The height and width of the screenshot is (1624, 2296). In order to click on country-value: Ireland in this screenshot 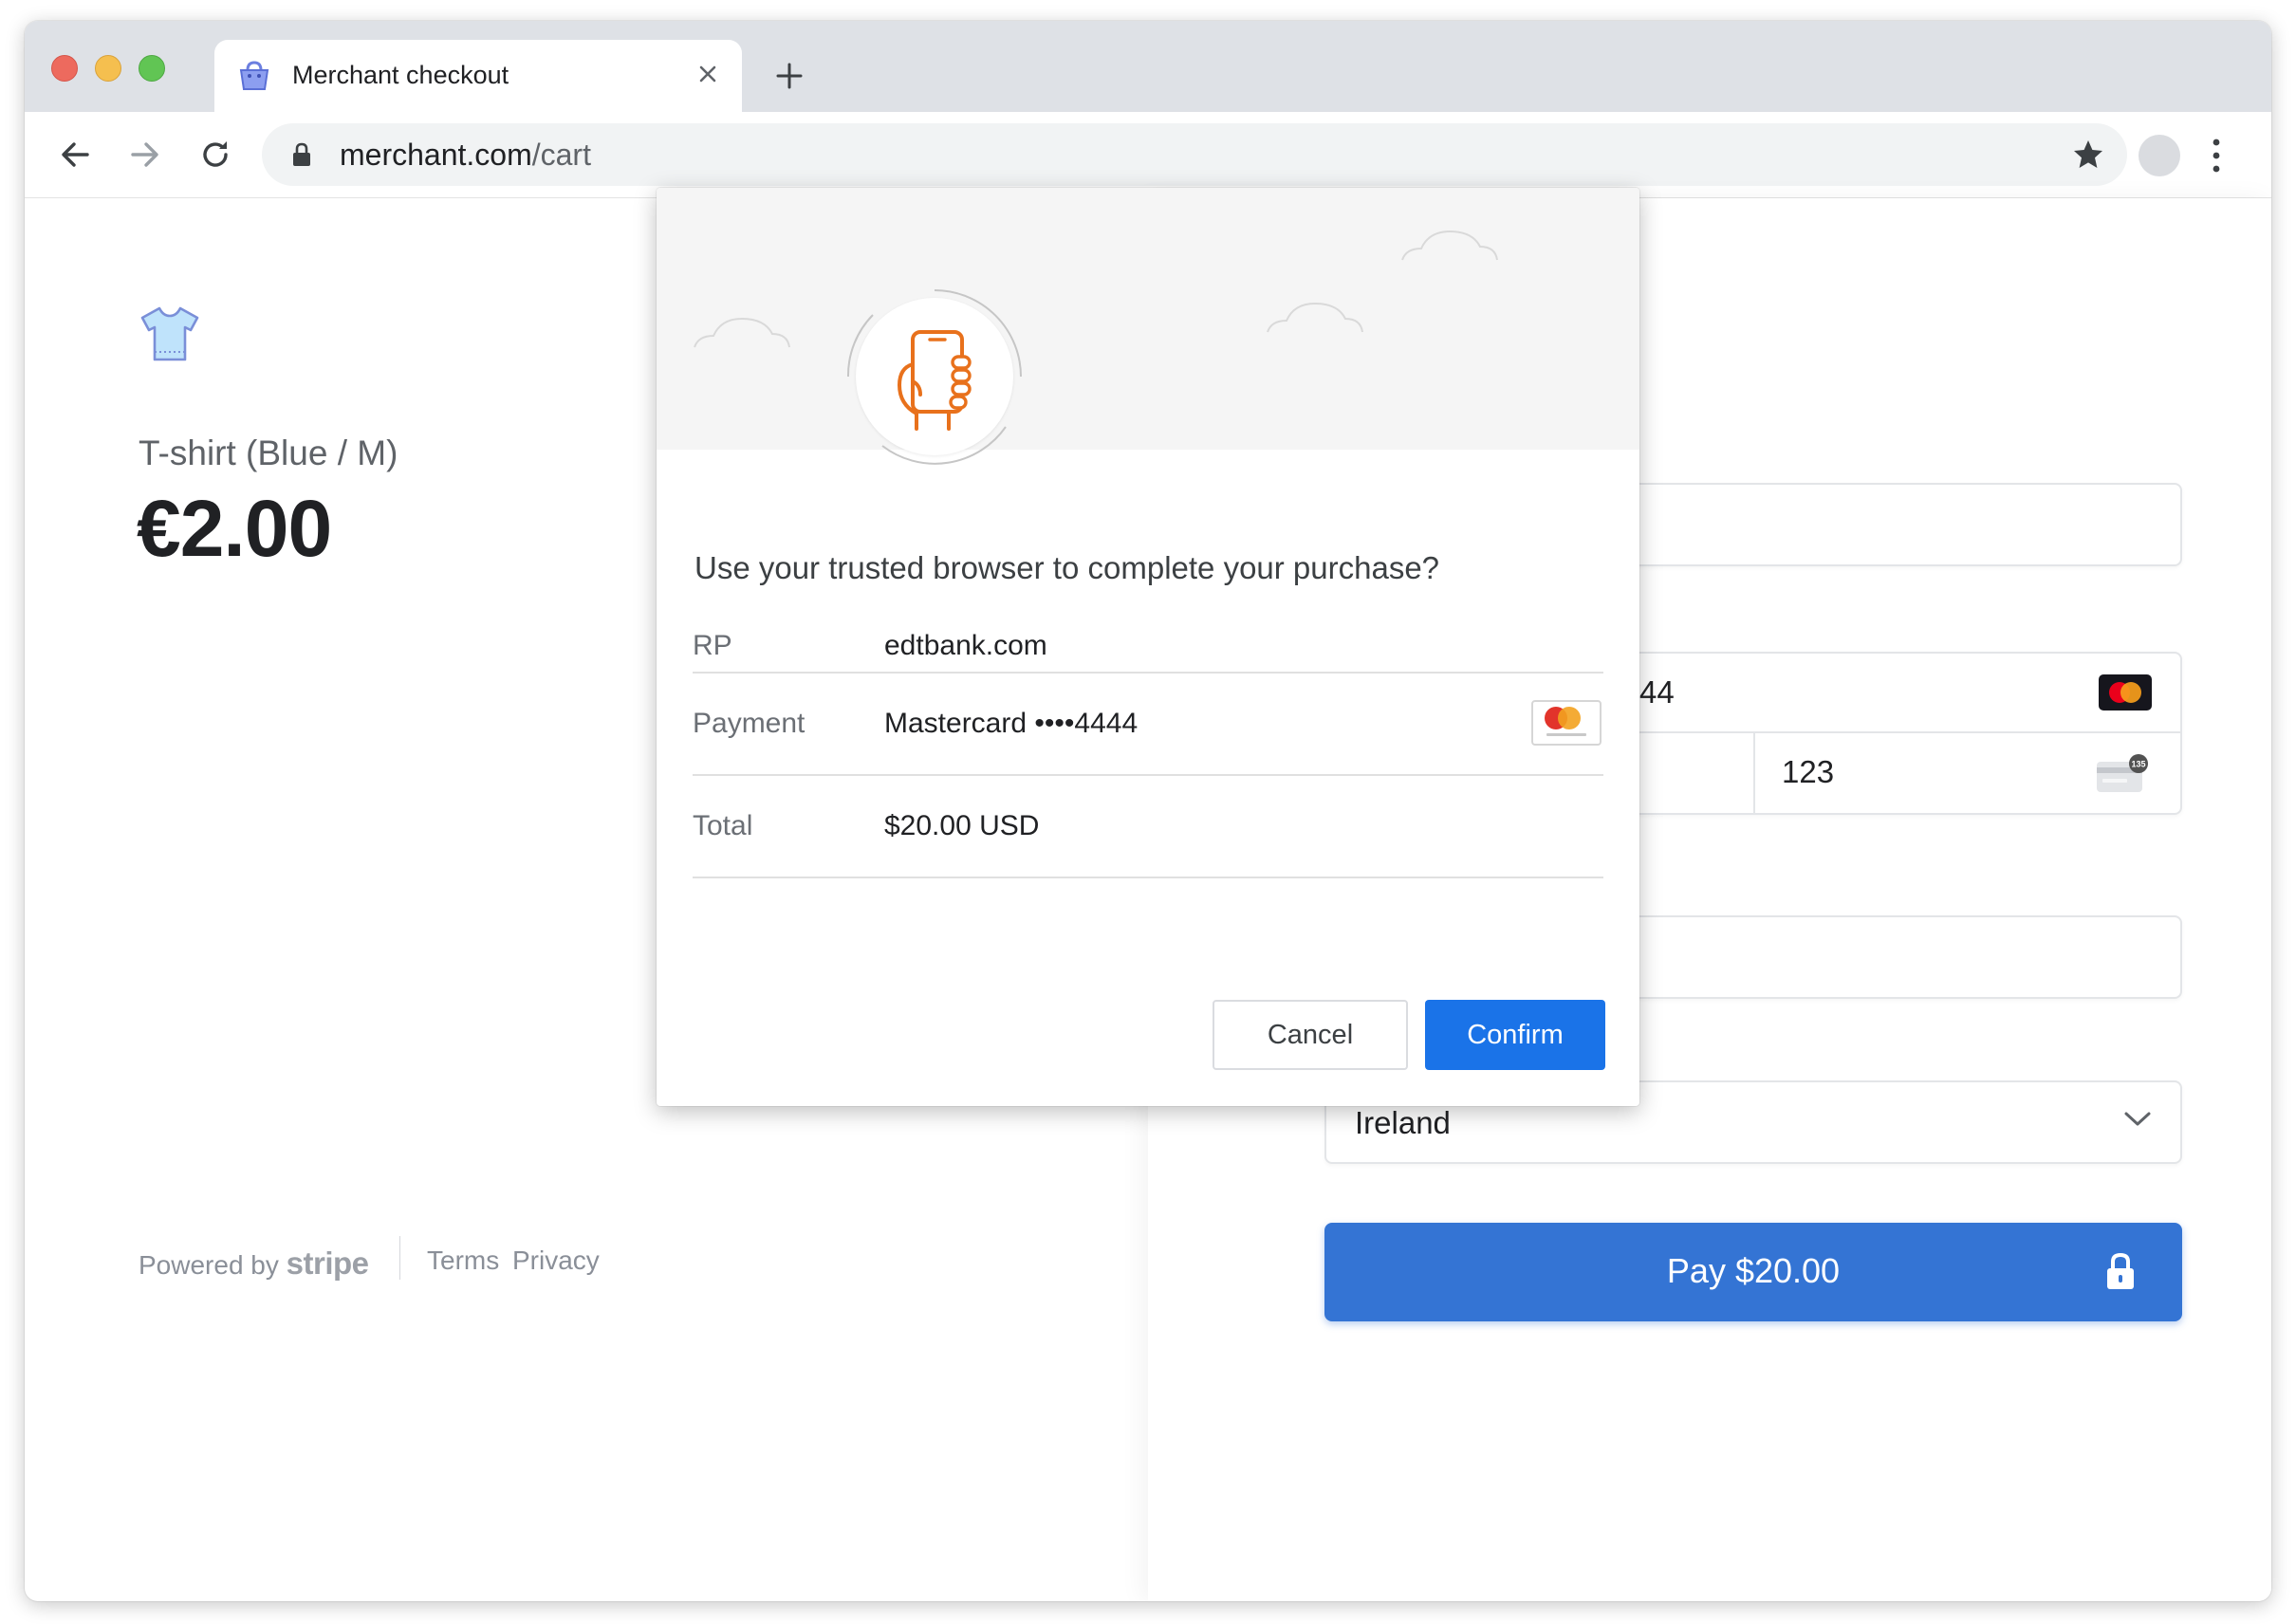, I will do `click(1403, 1123)`.